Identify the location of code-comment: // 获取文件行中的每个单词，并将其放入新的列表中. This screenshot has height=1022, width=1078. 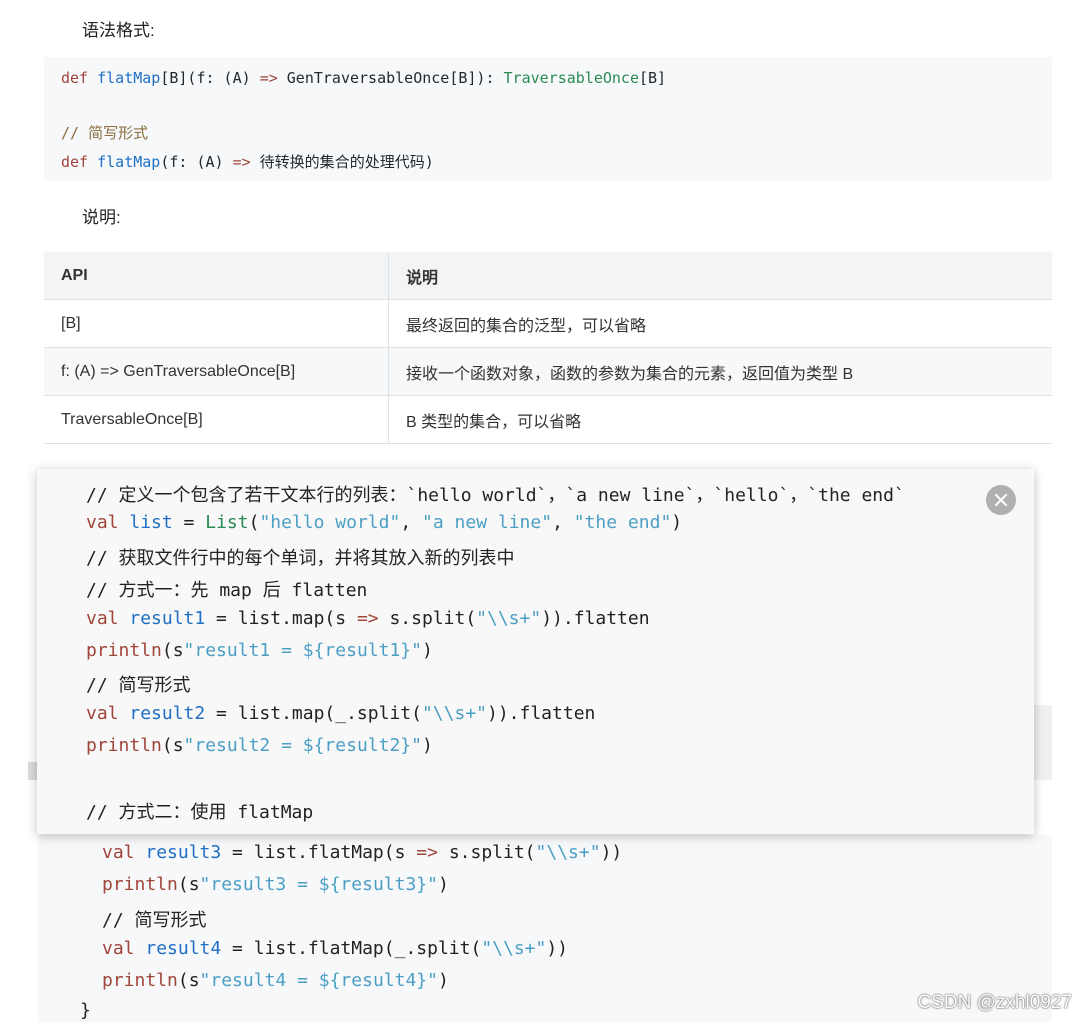
(300, 558).